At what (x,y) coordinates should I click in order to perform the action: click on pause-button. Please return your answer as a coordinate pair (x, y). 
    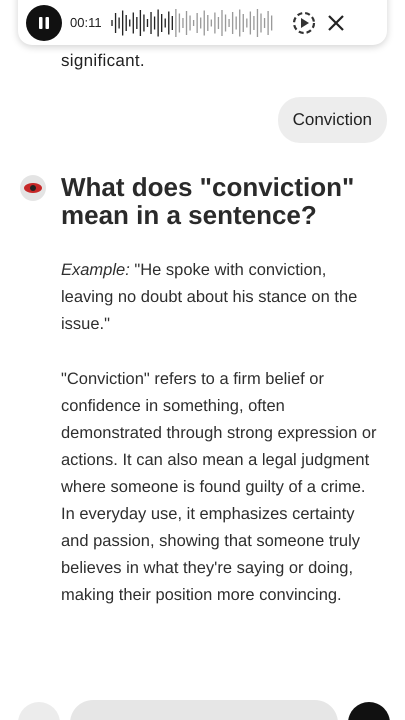
    Looking at the image, I should click on (44, 22).